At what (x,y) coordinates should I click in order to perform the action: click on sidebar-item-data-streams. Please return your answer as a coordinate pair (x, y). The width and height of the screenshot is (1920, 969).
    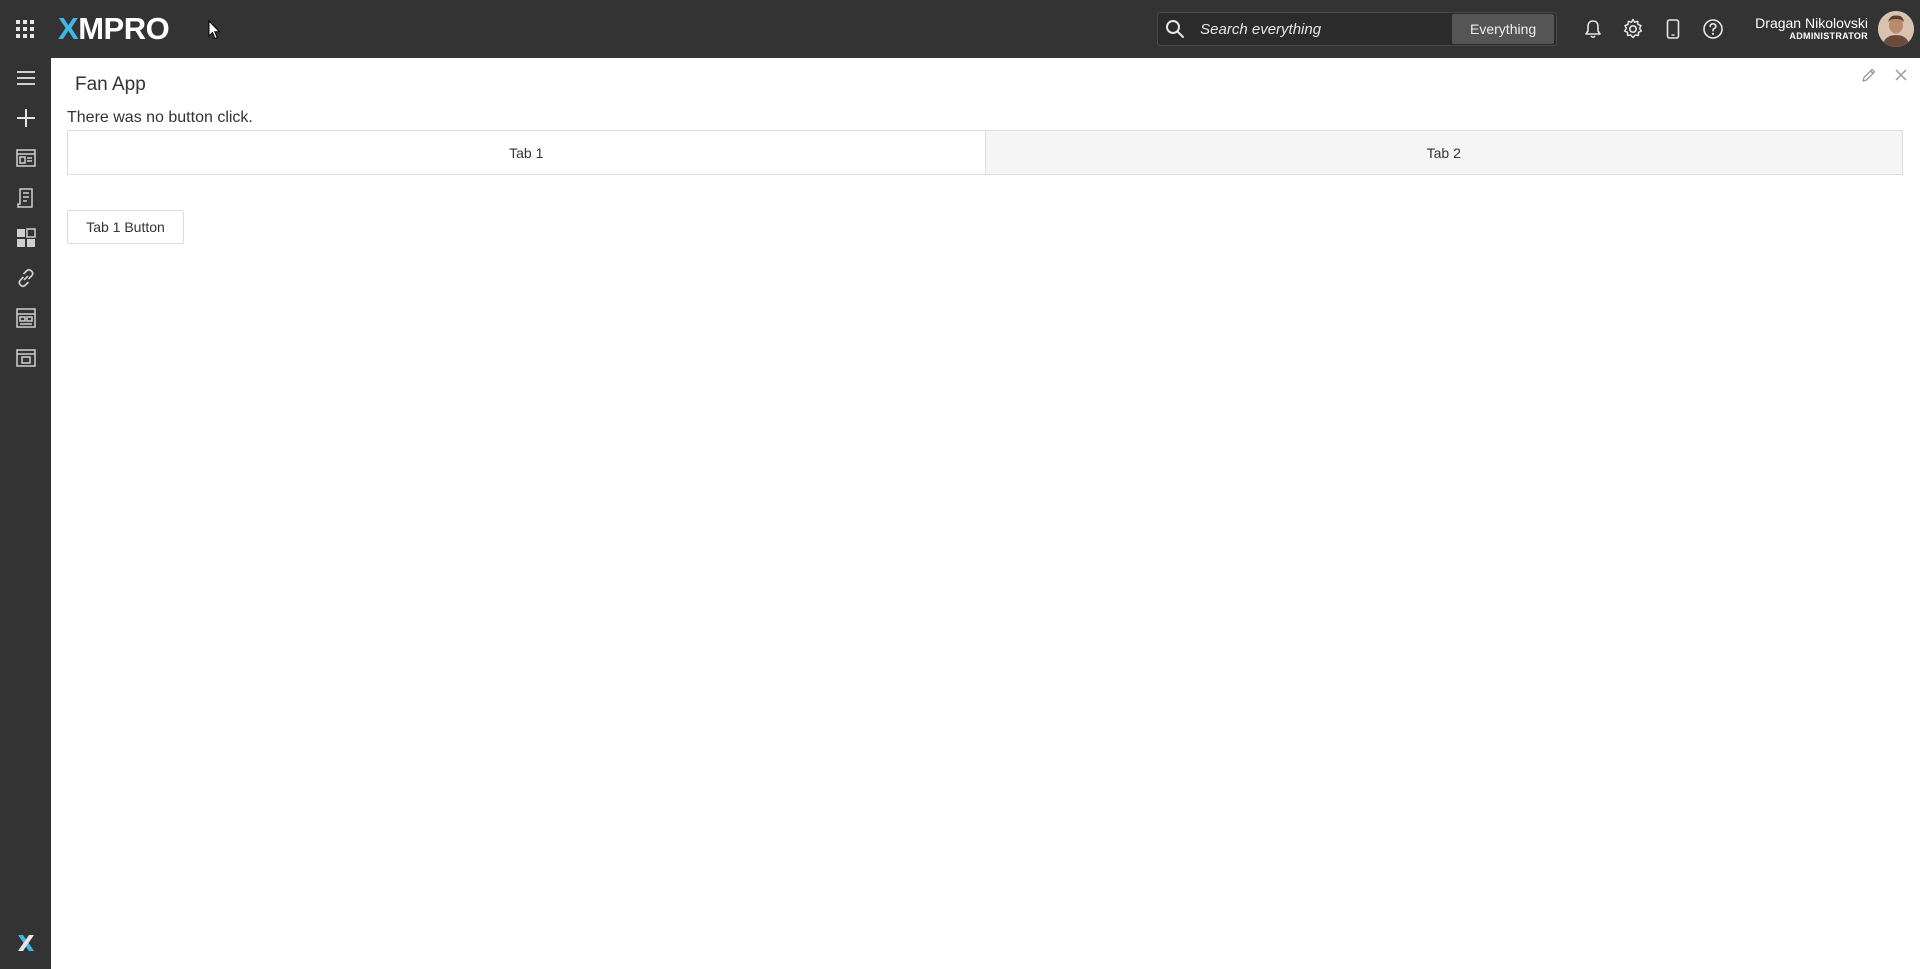
    Looking at the image, I should click on (25, 158).